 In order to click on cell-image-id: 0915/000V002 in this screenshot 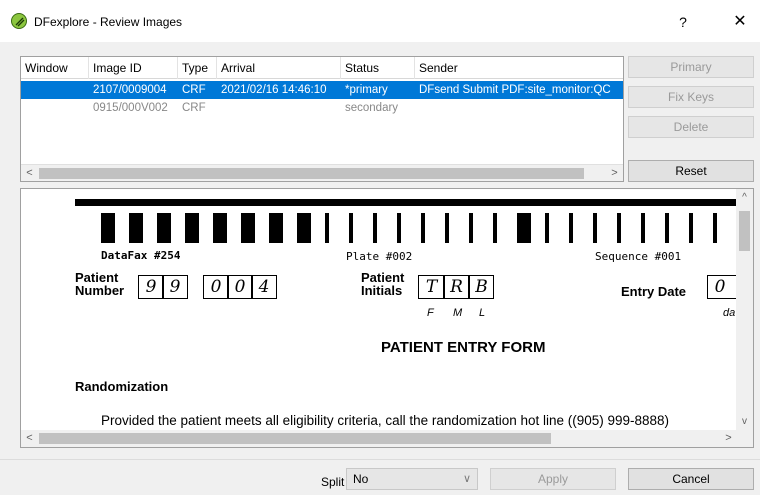, I will do `click(130, 108)`.